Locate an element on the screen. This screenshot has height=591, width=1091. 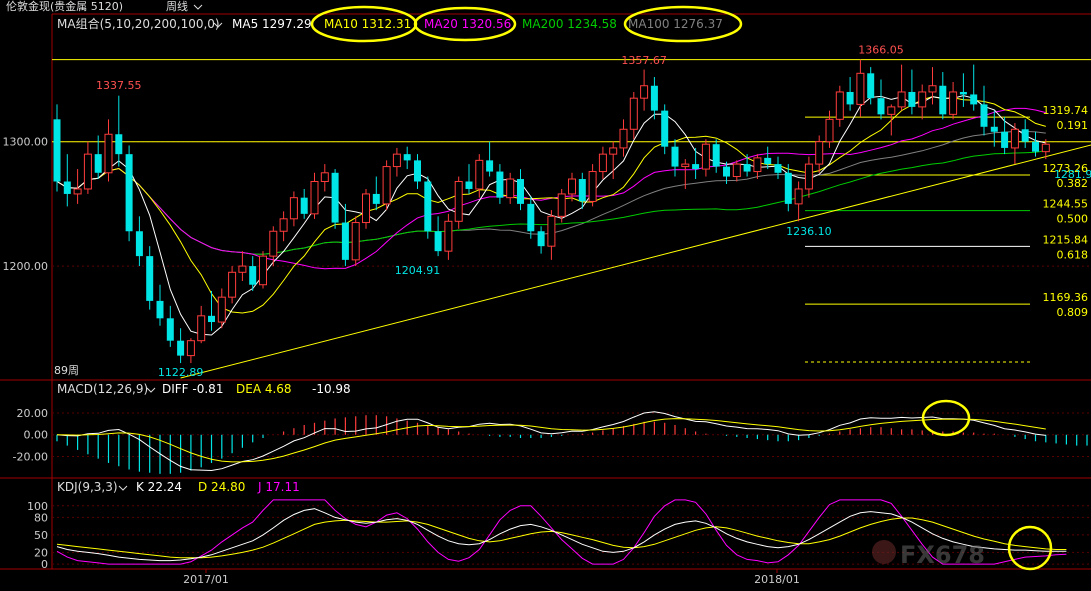
ma10-value: MA10 1312.31 is located at coordinates (367, 24).